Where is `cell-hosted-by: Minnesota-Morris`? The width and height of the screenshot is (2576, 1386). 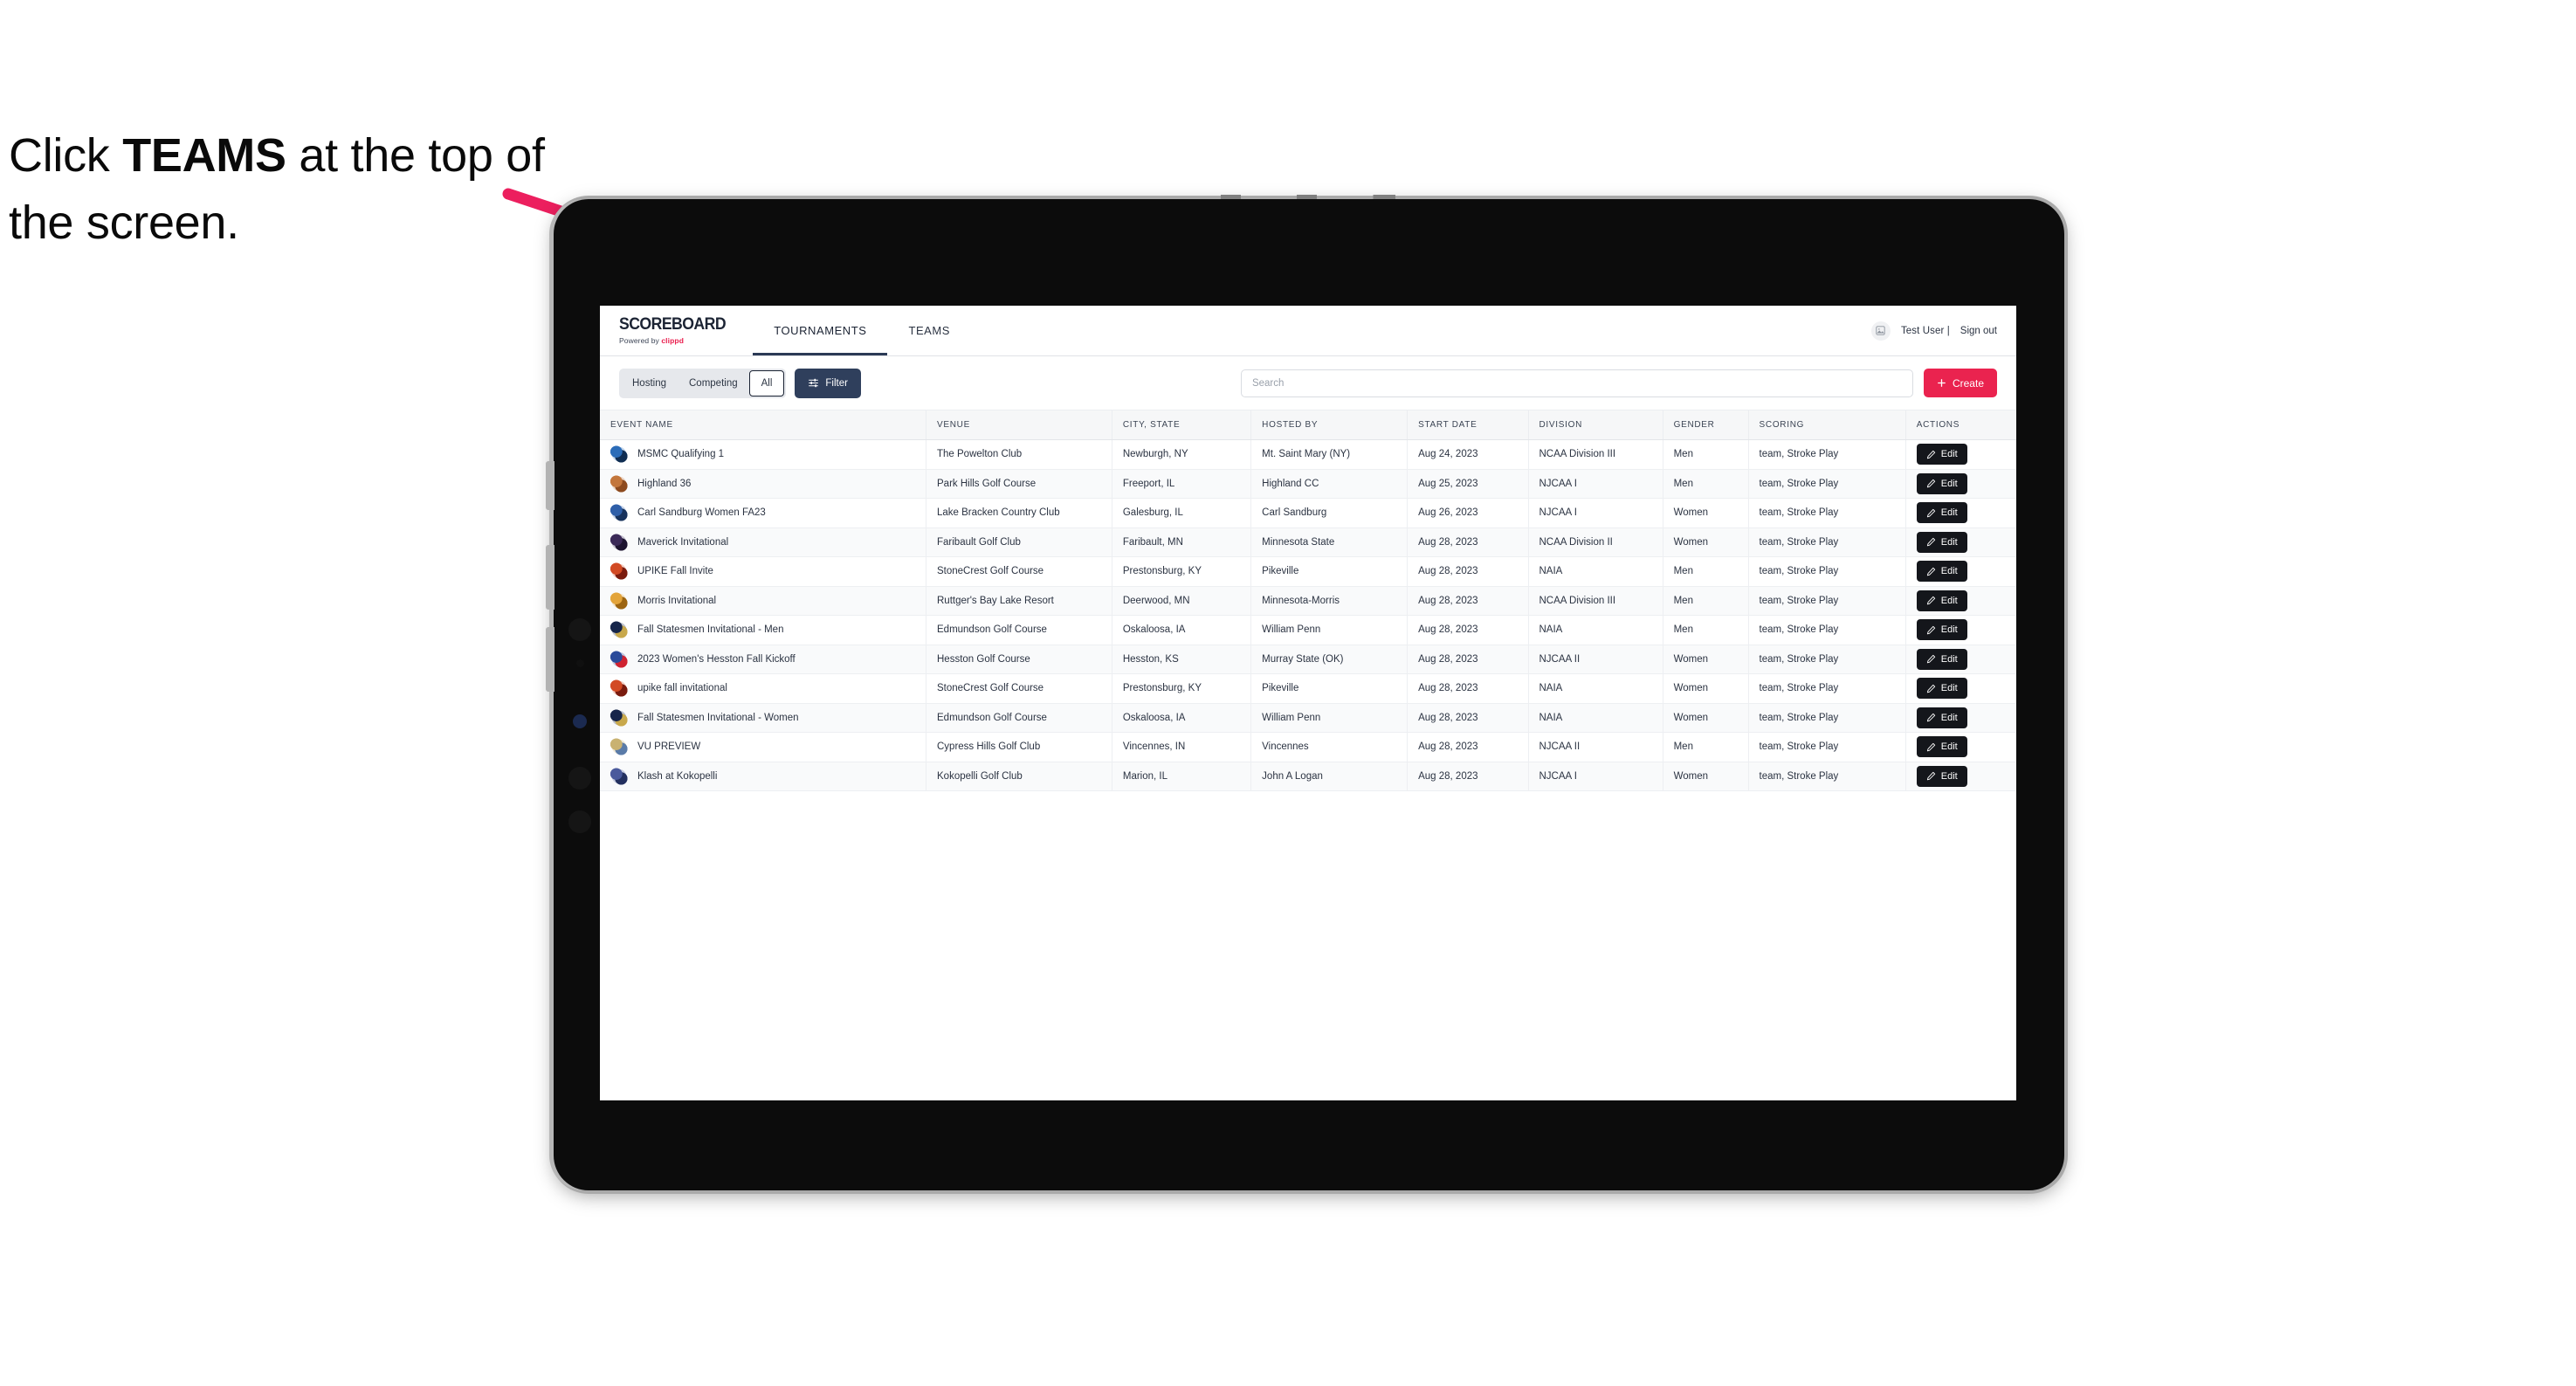 cell-hosted-by: Minnesota-Morris is located at coordinates (1329, 601).